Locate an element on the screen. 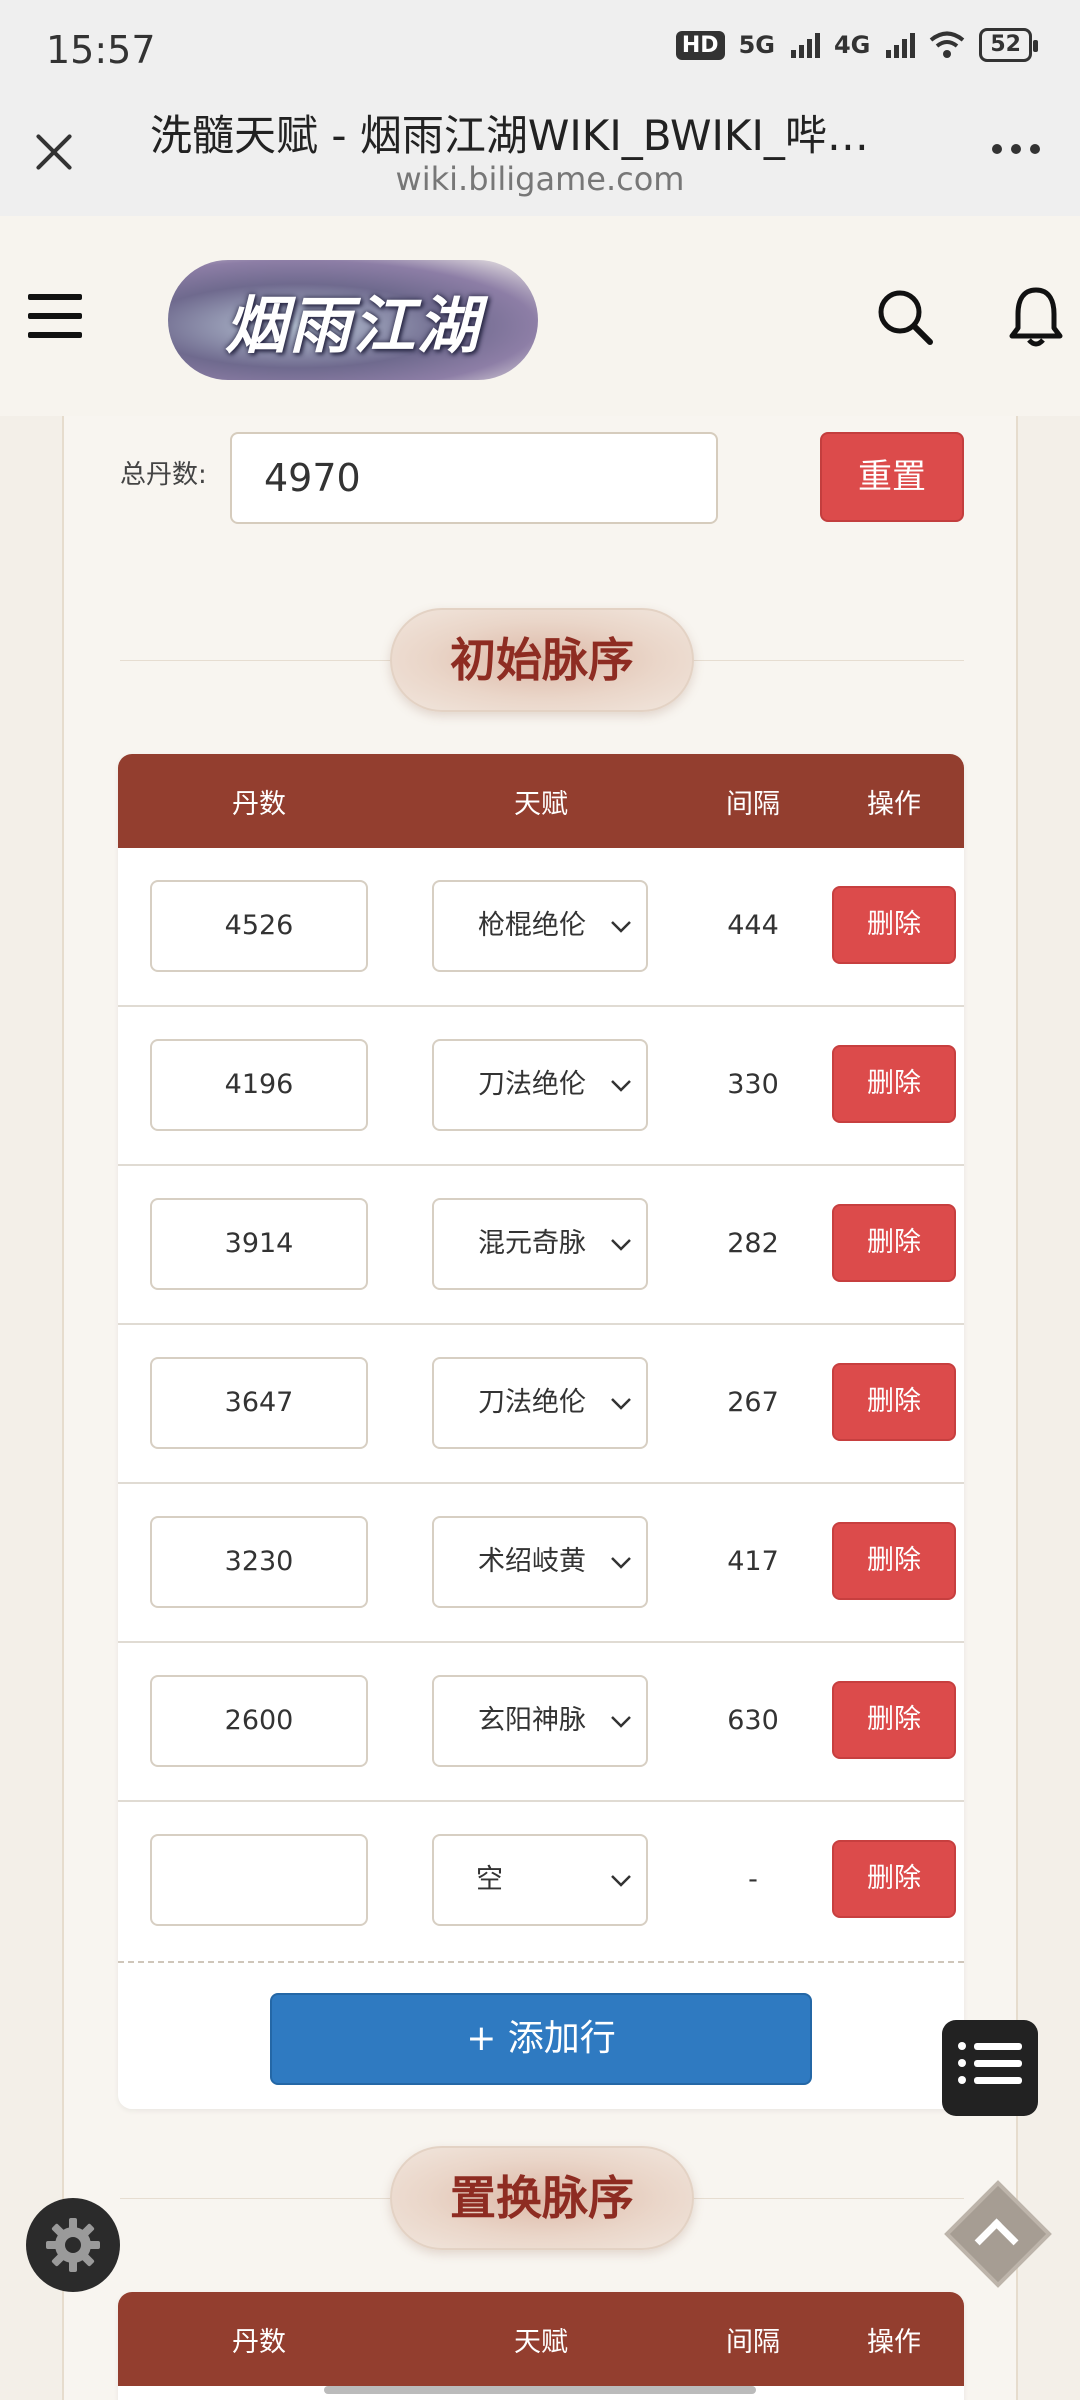 The width and height of the screenshot is (1080, 2400). gap-value: 444 is located at coordinates (753, 925).